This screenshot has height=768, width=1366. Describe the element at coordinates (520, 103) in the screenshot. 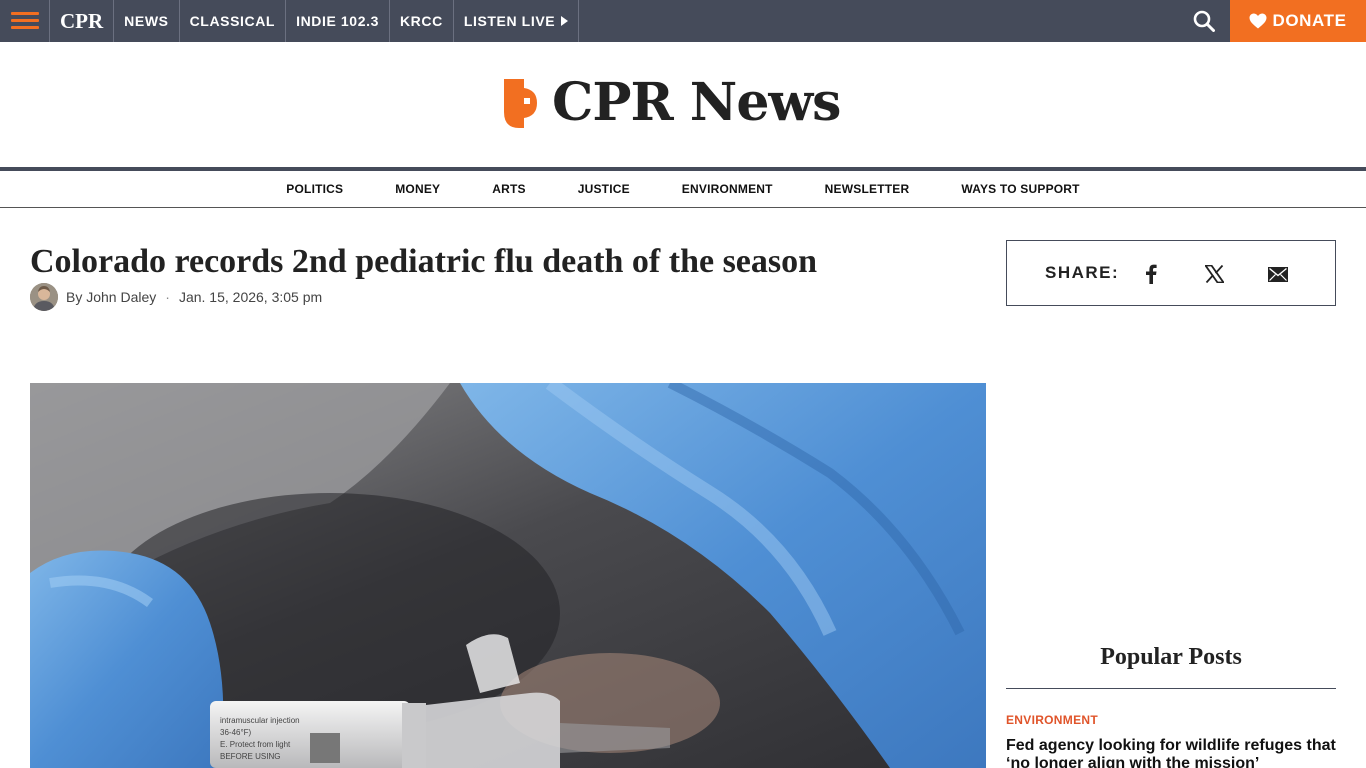

I see `cpr-logo-mark-icon` at that location.